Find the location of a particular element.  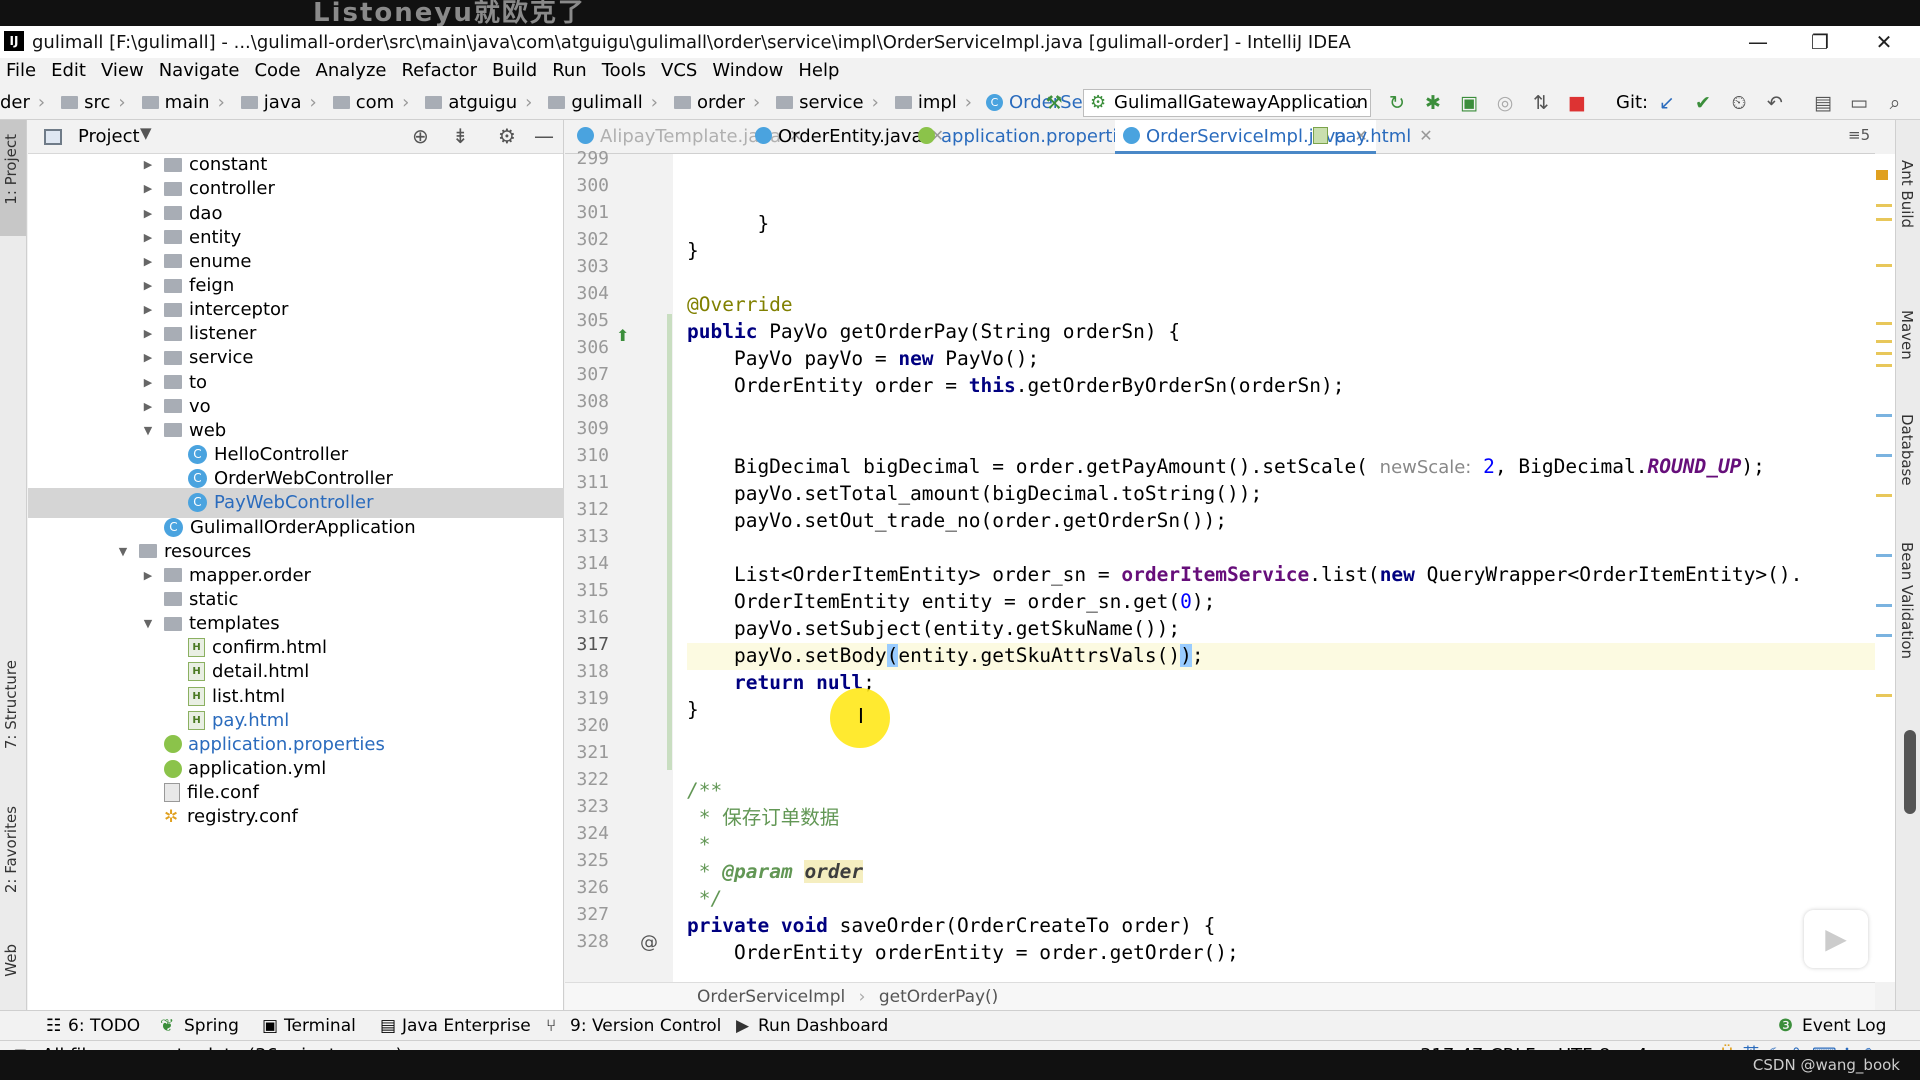

hide-icon: — is located at coordinates (544, 136).